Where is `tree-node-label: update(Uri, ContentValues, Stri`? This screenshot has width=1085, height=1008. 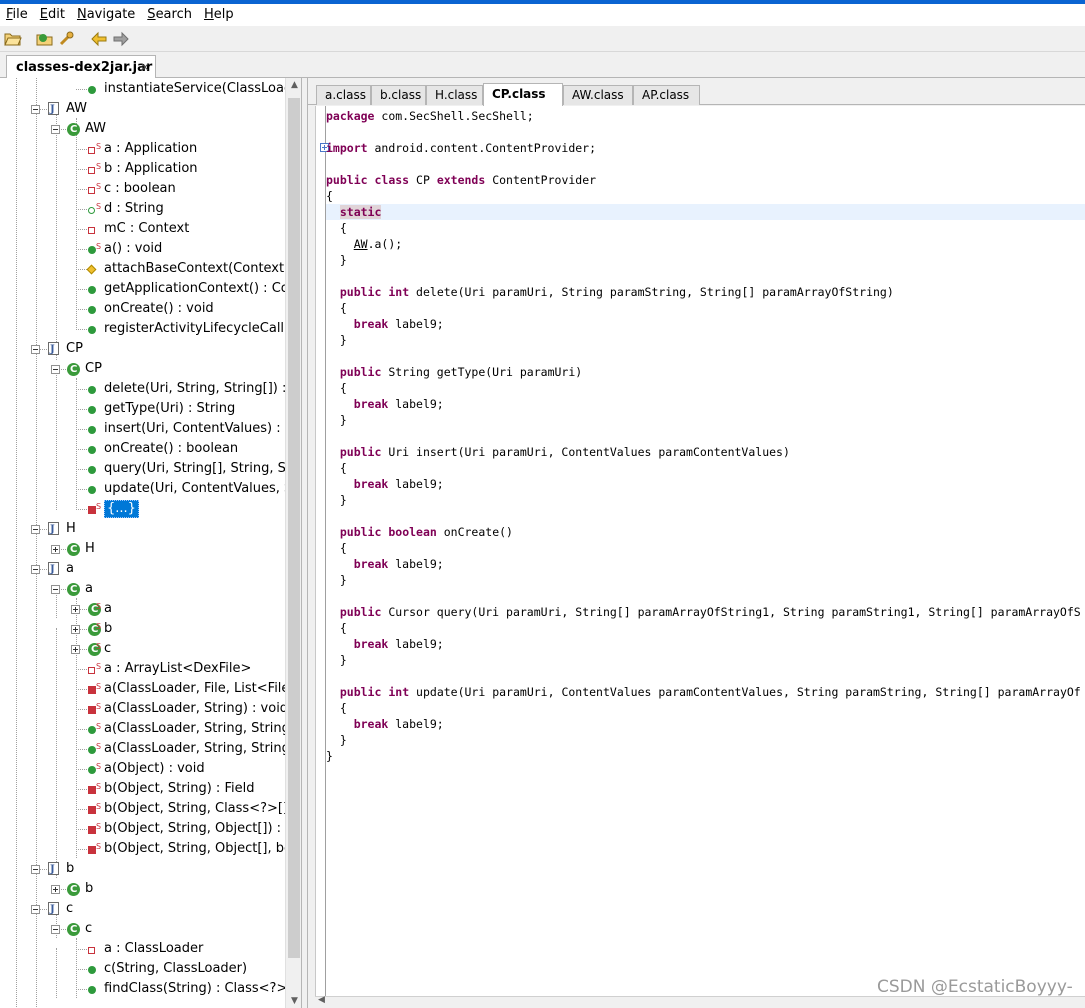
tree-node-label: update(Uri, ContentValues, Stri is located at coordinates (194, 488).